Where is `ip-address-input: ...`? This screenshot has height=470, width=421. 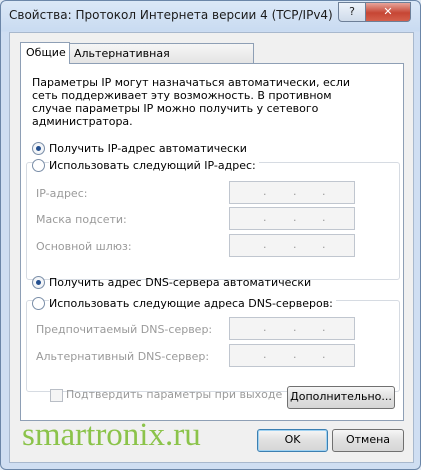
ip-address-input: ... is located at coordinates (292, 192).